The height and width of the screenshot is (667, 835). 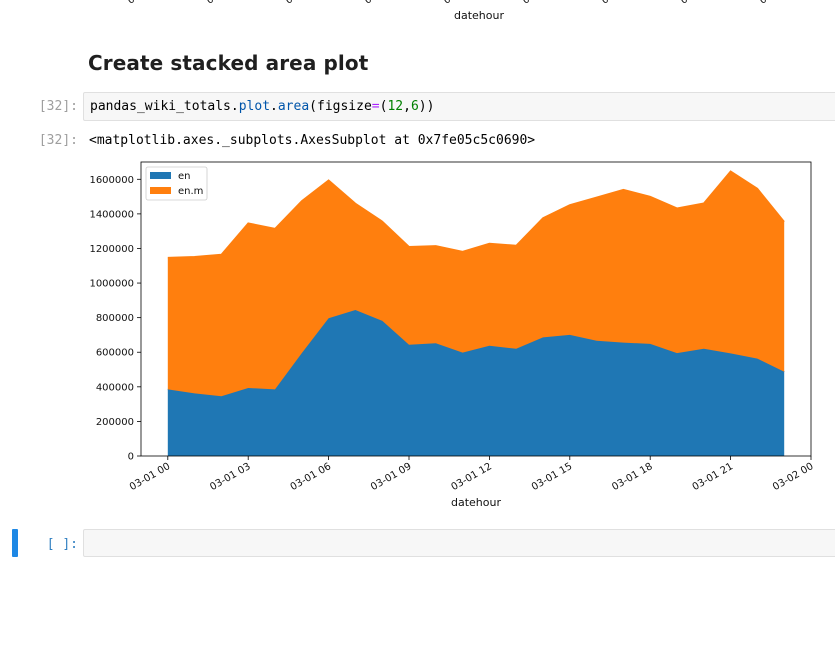 What do you see at coordinates (58, 140) in the screenshot?
I see `output-prompt: [32]:` at bounding box center [58, 140].